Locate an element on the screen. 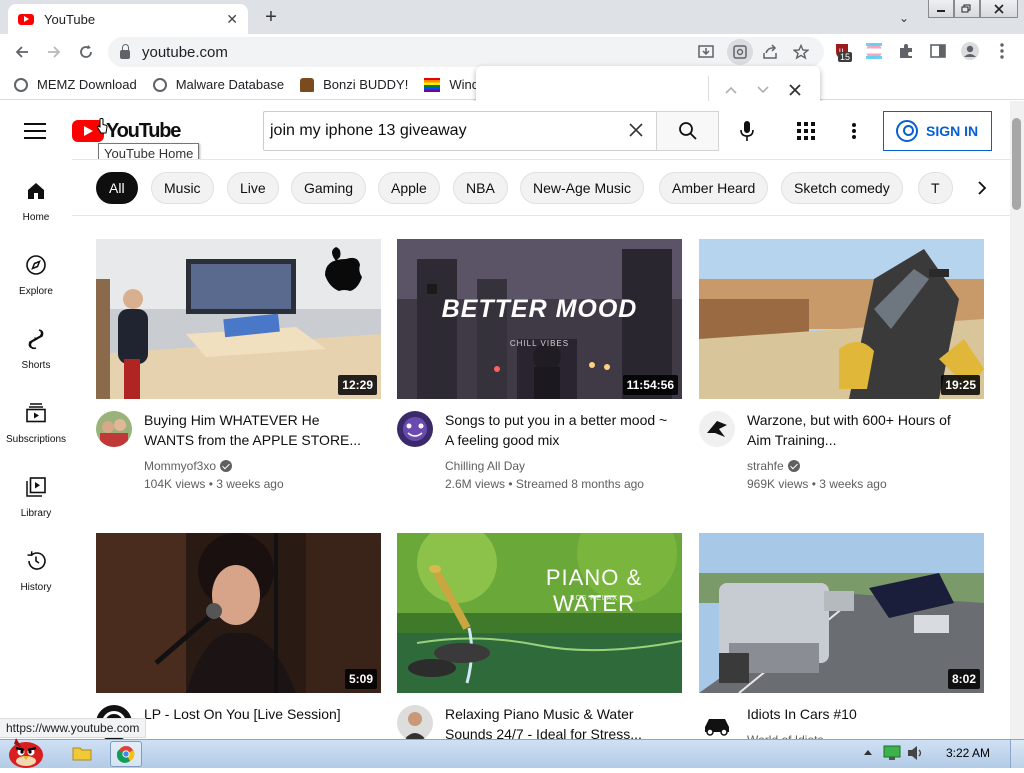 This screenshot has width=1024, height=773. video-channel-name: strahfe is located at coordinates (867, 466).